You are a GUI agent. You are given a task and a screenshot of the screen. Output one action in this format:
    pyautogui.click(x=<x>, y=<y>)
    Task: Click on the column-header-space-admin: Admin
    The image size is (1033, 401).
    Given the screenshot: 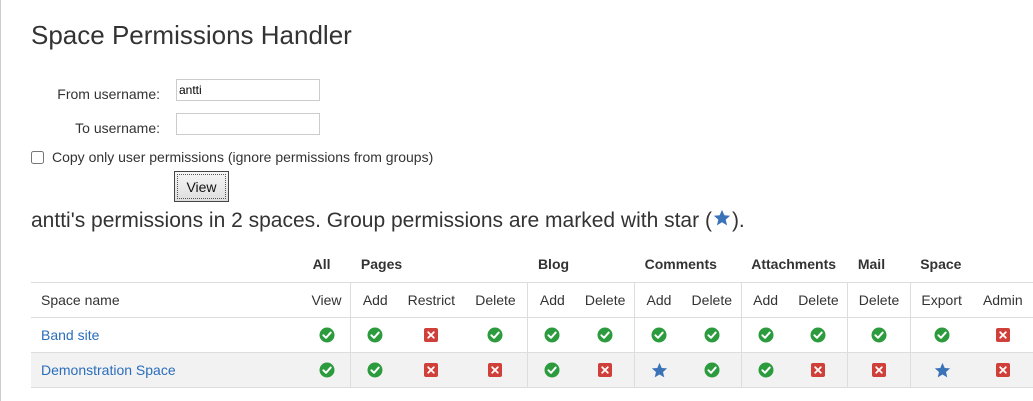 What is the action you would take?
    pyautogui.click(x=1002, y=300)
    